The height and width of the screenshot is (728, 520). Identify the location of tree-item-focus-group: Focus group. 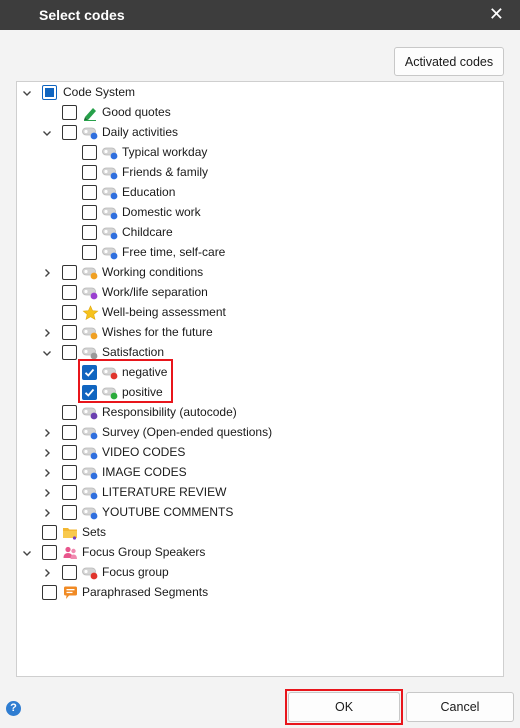
(257, 573).